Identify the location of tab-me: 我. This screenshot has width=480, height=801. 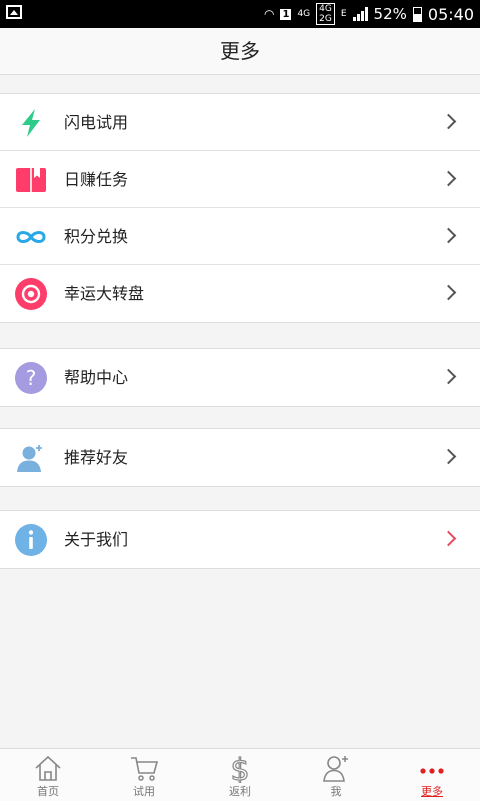
(336, 775).